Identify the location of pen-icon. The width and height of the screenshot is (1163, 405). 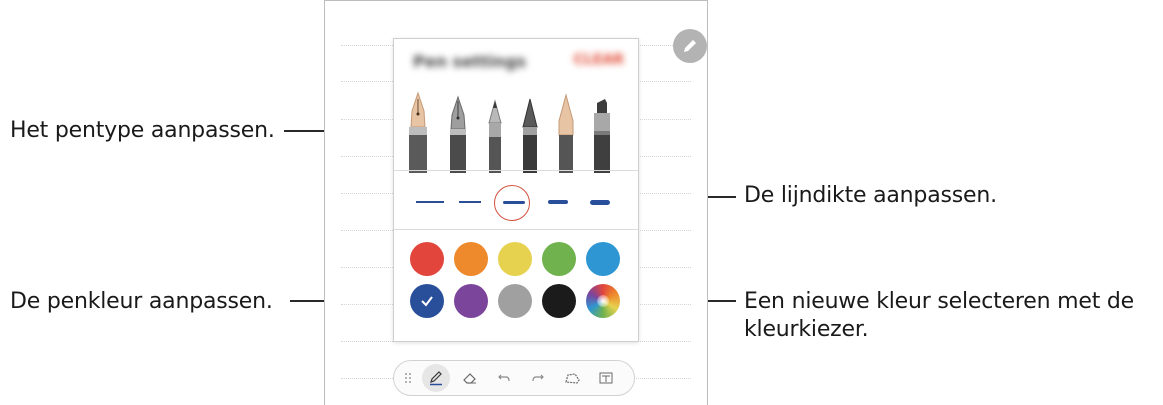
(436, 378).